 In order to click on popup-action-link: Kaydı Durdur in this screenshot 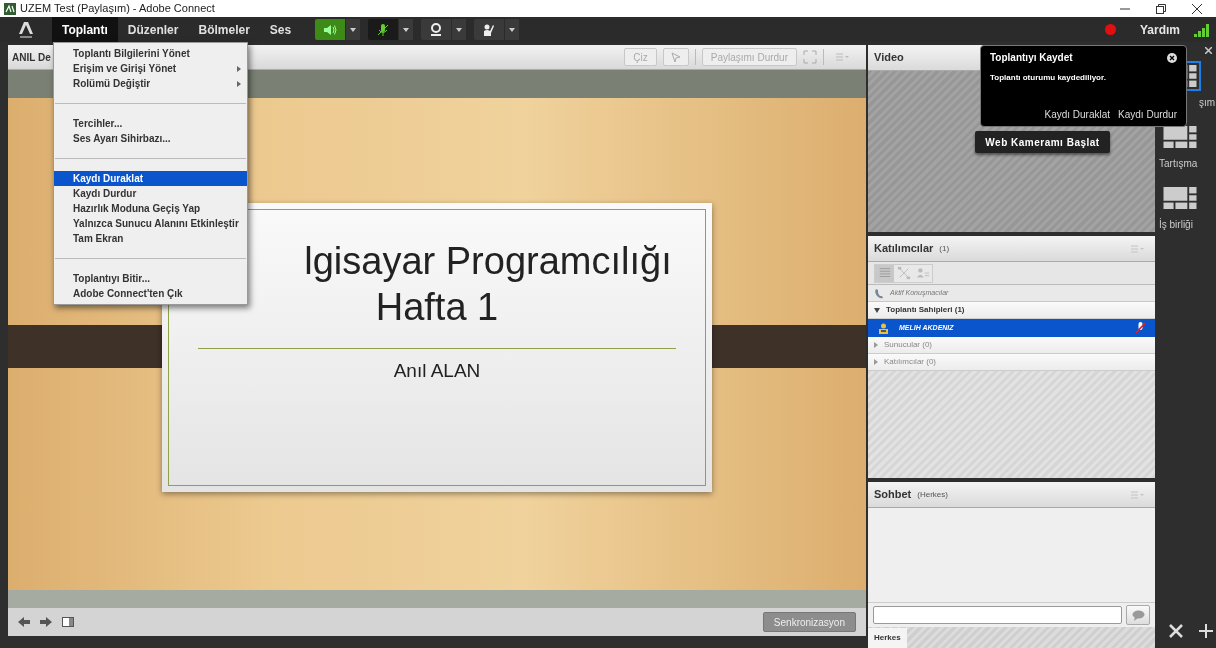, I will do `click(1147, 114)`.